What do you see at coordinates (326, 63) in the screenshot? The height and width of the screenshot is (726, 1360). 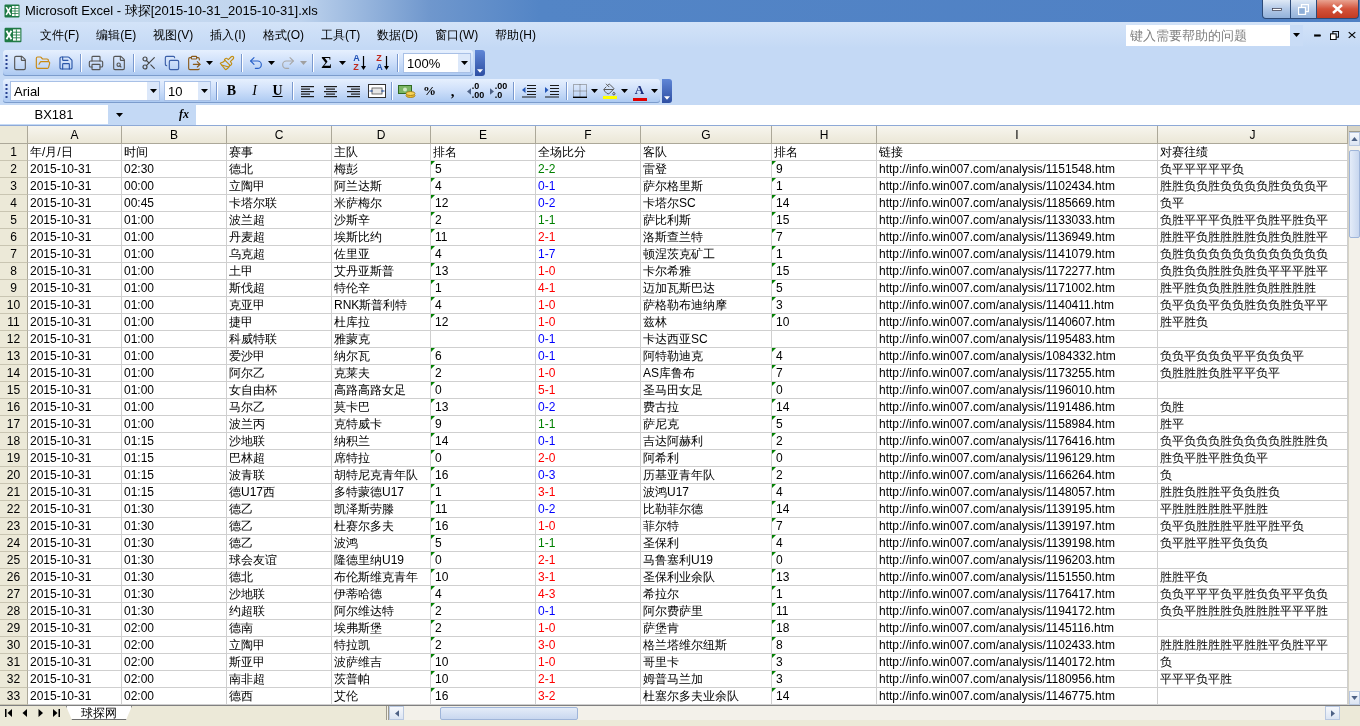 I see `autosum-button: Σ` at bounding box center [326, 63].